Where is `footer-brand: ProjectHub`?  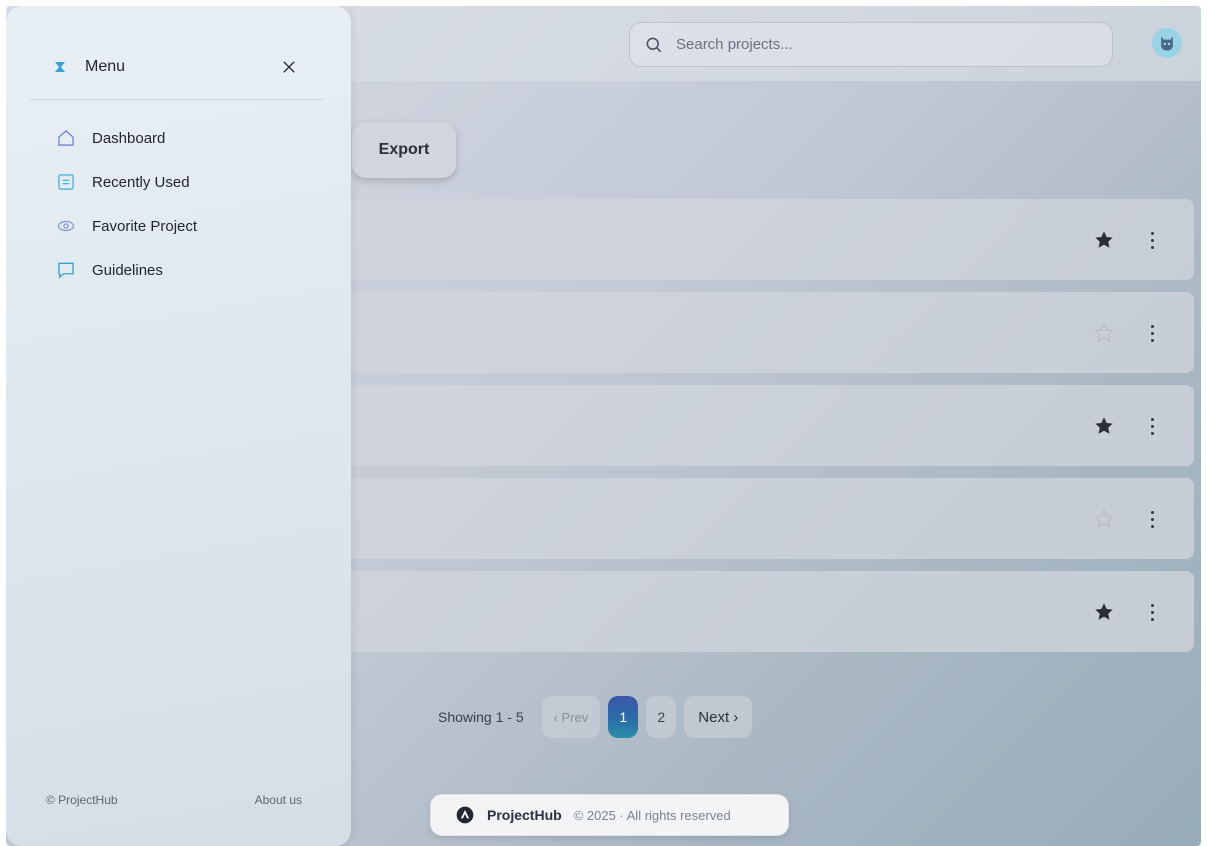 footer-brand: ProjectHub is located at coordinates (524, 815).